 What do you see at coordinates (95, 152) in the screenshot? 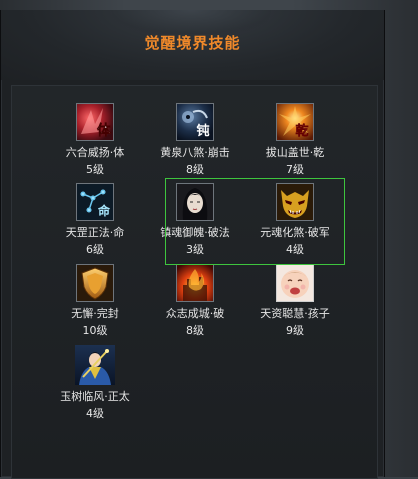
I see `skill-name: 六合威扬·体` at bounding box center [95, 152].